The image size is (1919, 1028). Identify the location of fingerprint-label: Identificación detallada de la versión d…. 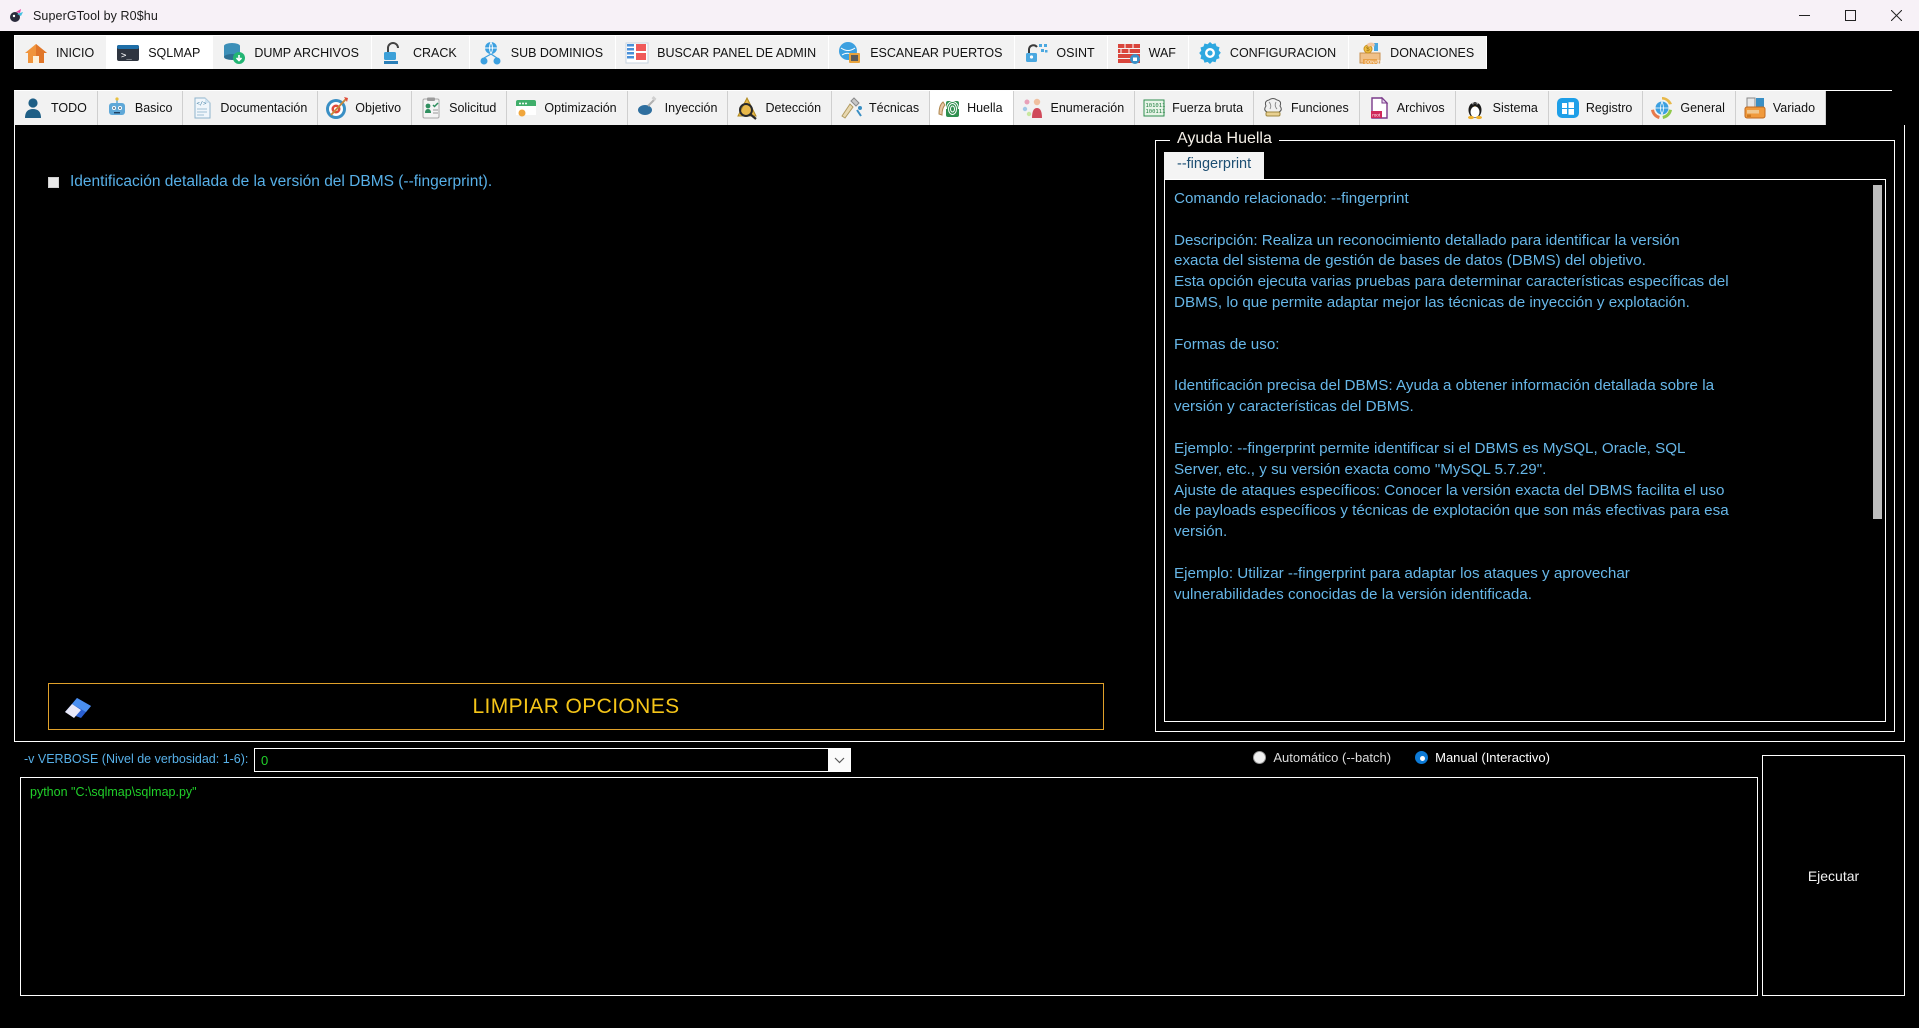
(281, 181).